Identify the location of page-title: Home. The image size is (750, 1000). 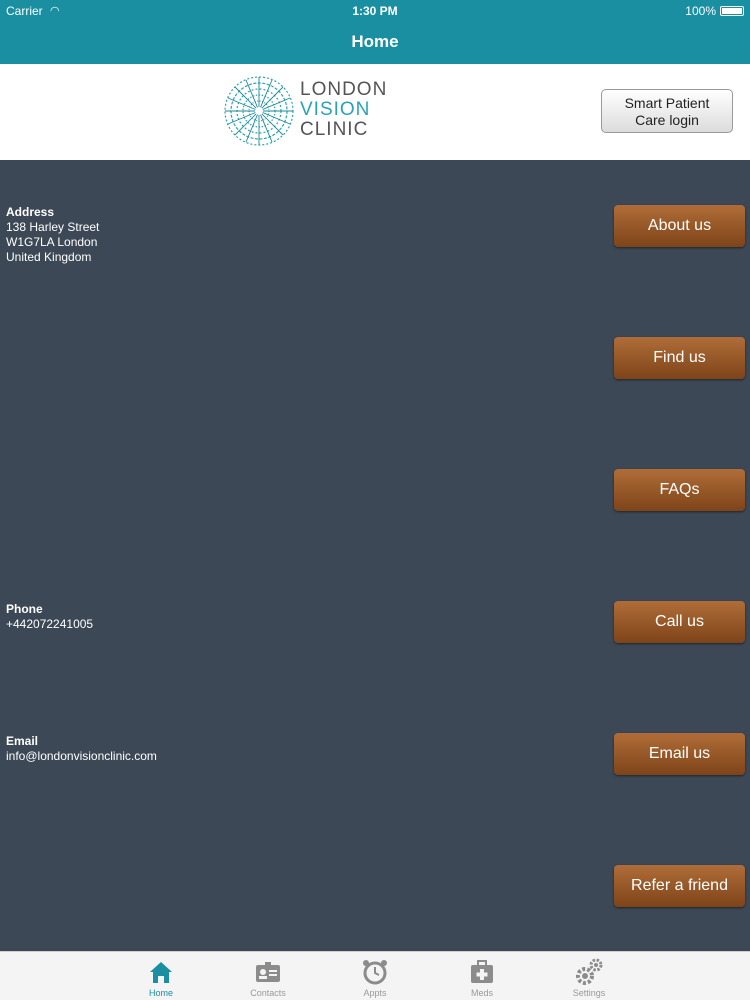
(375, 41).